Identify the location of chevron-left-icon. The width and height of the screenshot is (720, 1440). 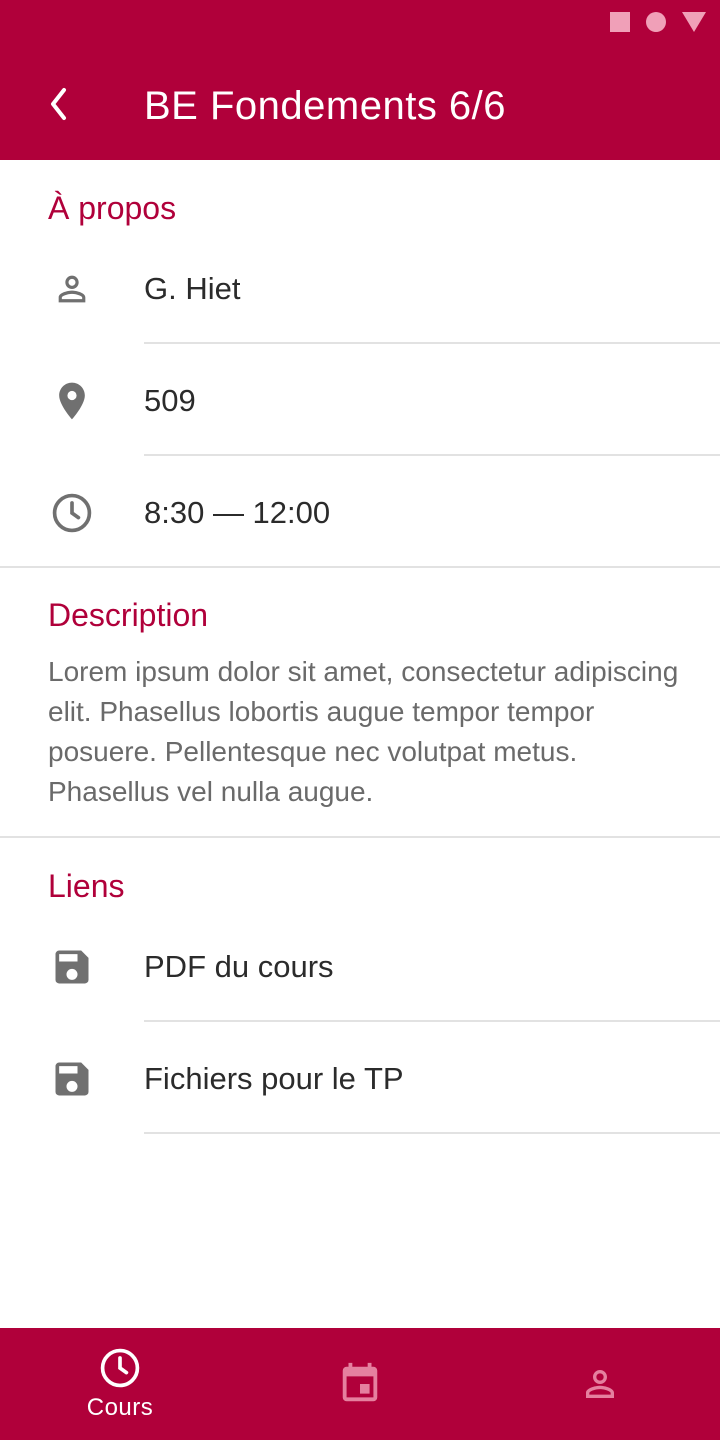
(58, 104).